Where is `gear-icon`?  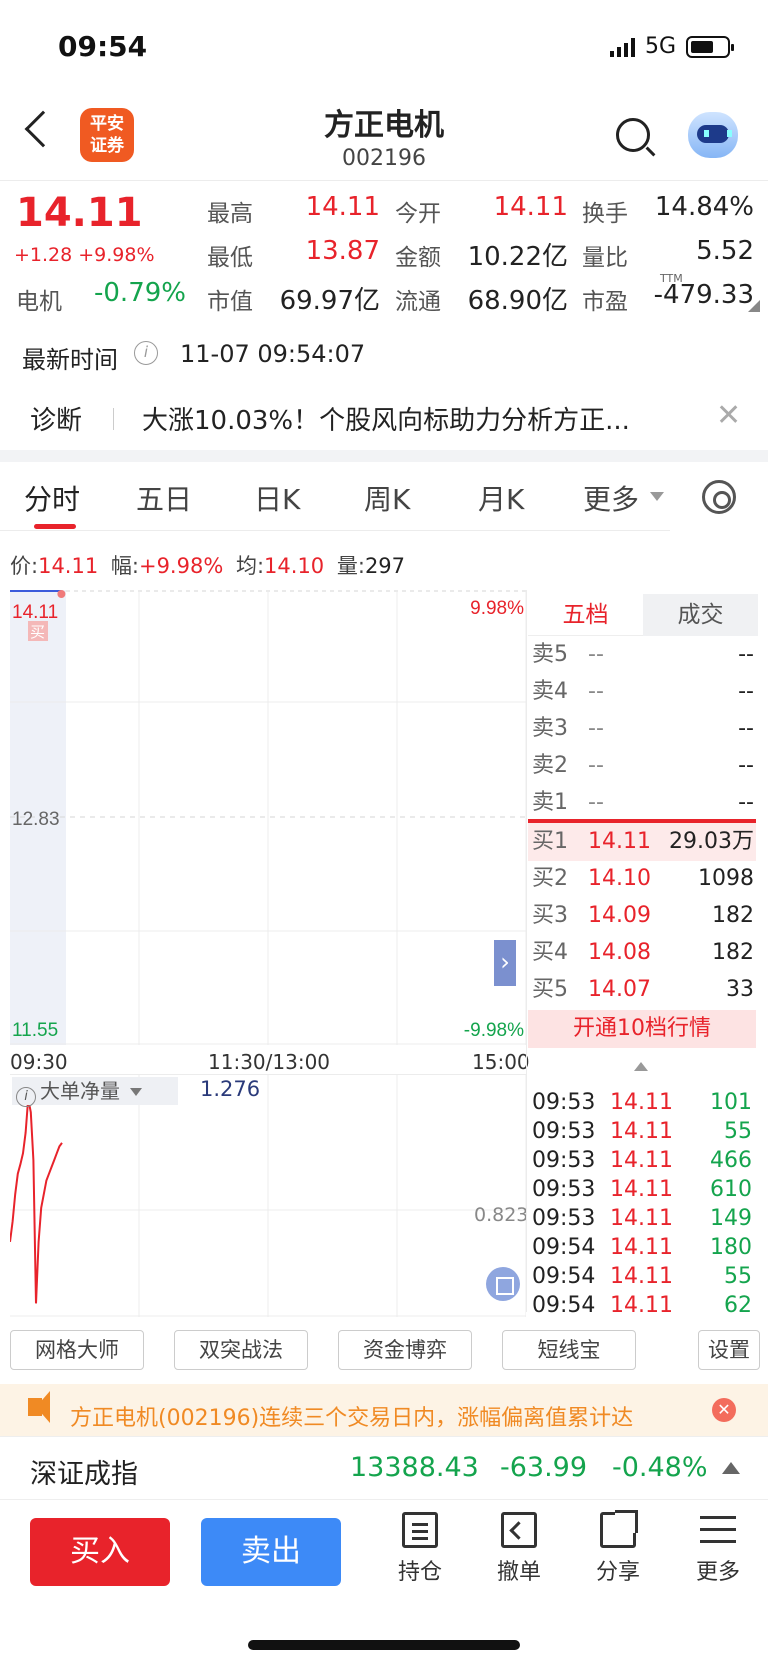 gear-icon is located at coordinates (719, 497).